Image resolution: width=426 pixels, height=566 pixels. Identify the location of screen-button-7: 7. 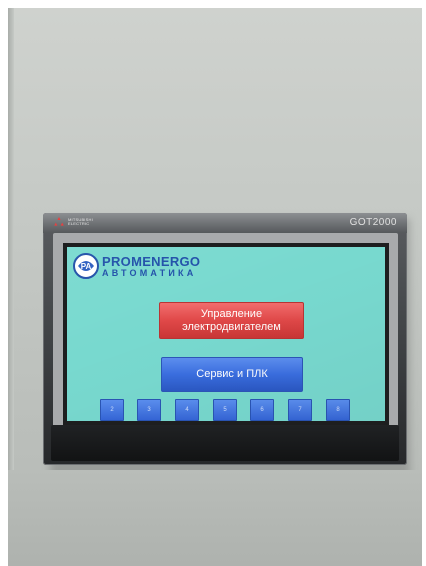
(300, 410).